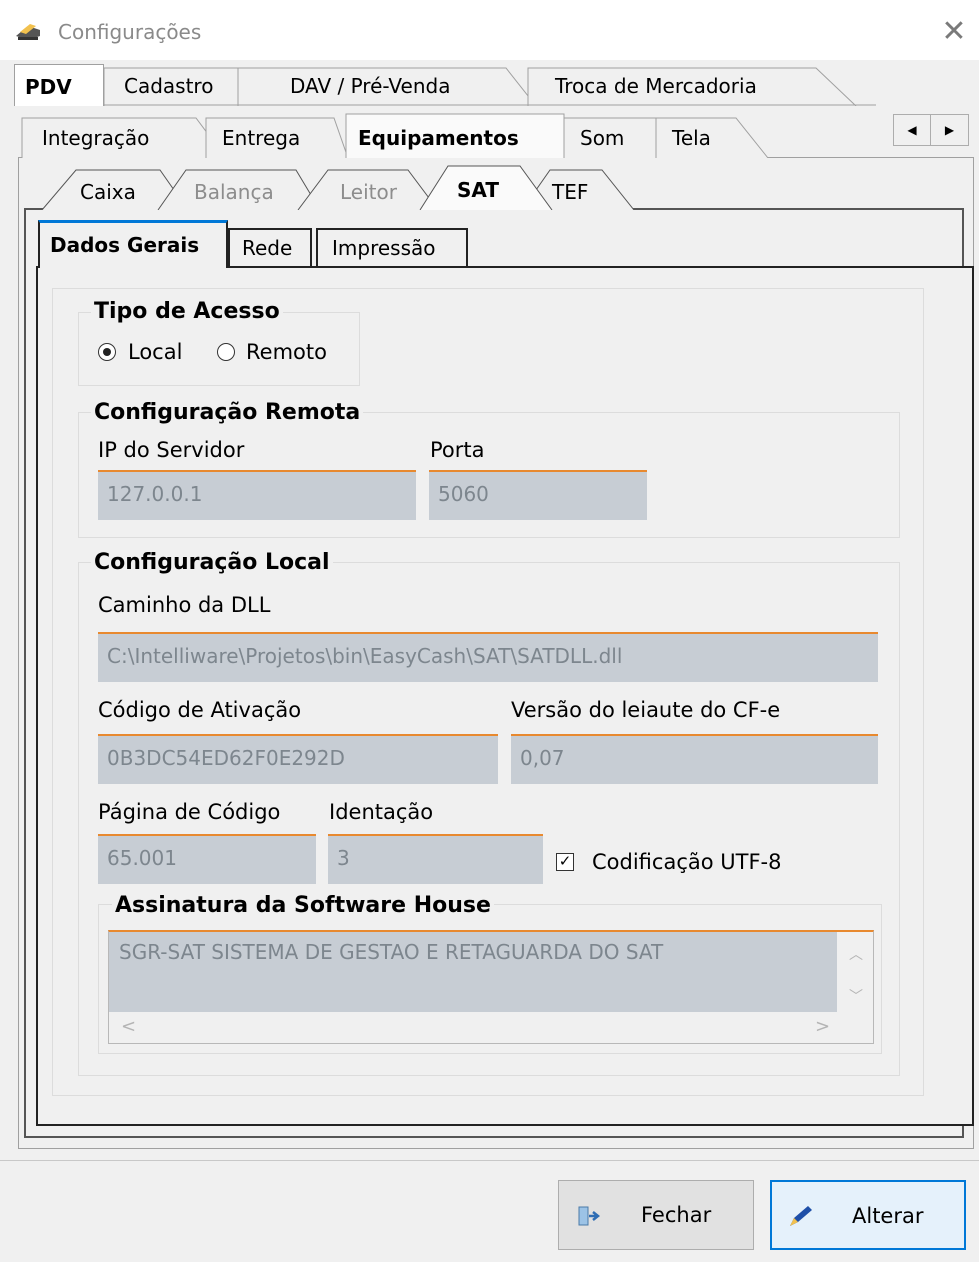 This screenshot has width=979, height=1262. Describe the element at coordinates (171, 450) in the screenshot. I see `ip-label: IP do Servidor` at that location.